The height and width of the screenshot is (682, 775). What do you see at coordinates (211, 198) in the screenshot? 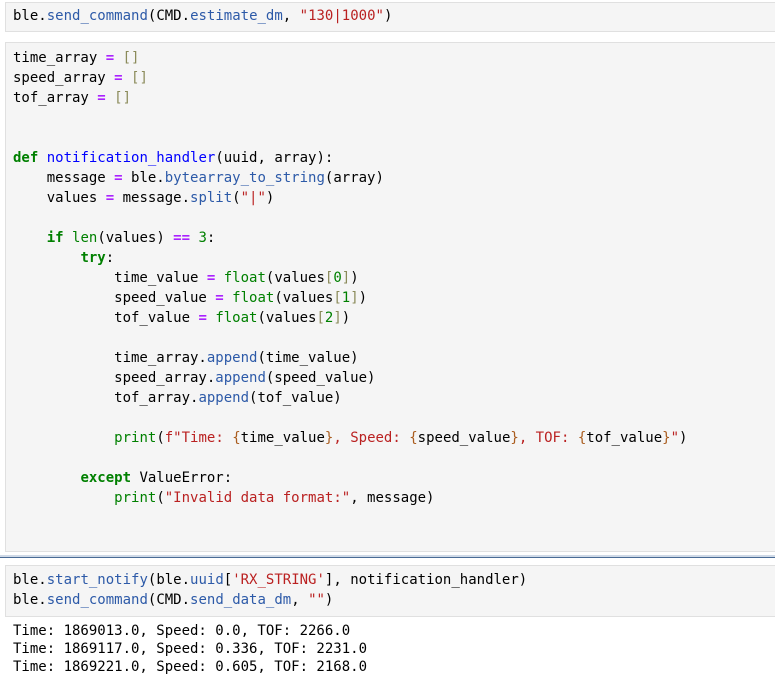
I see `code-token: split` at bounding box center [211, 198].